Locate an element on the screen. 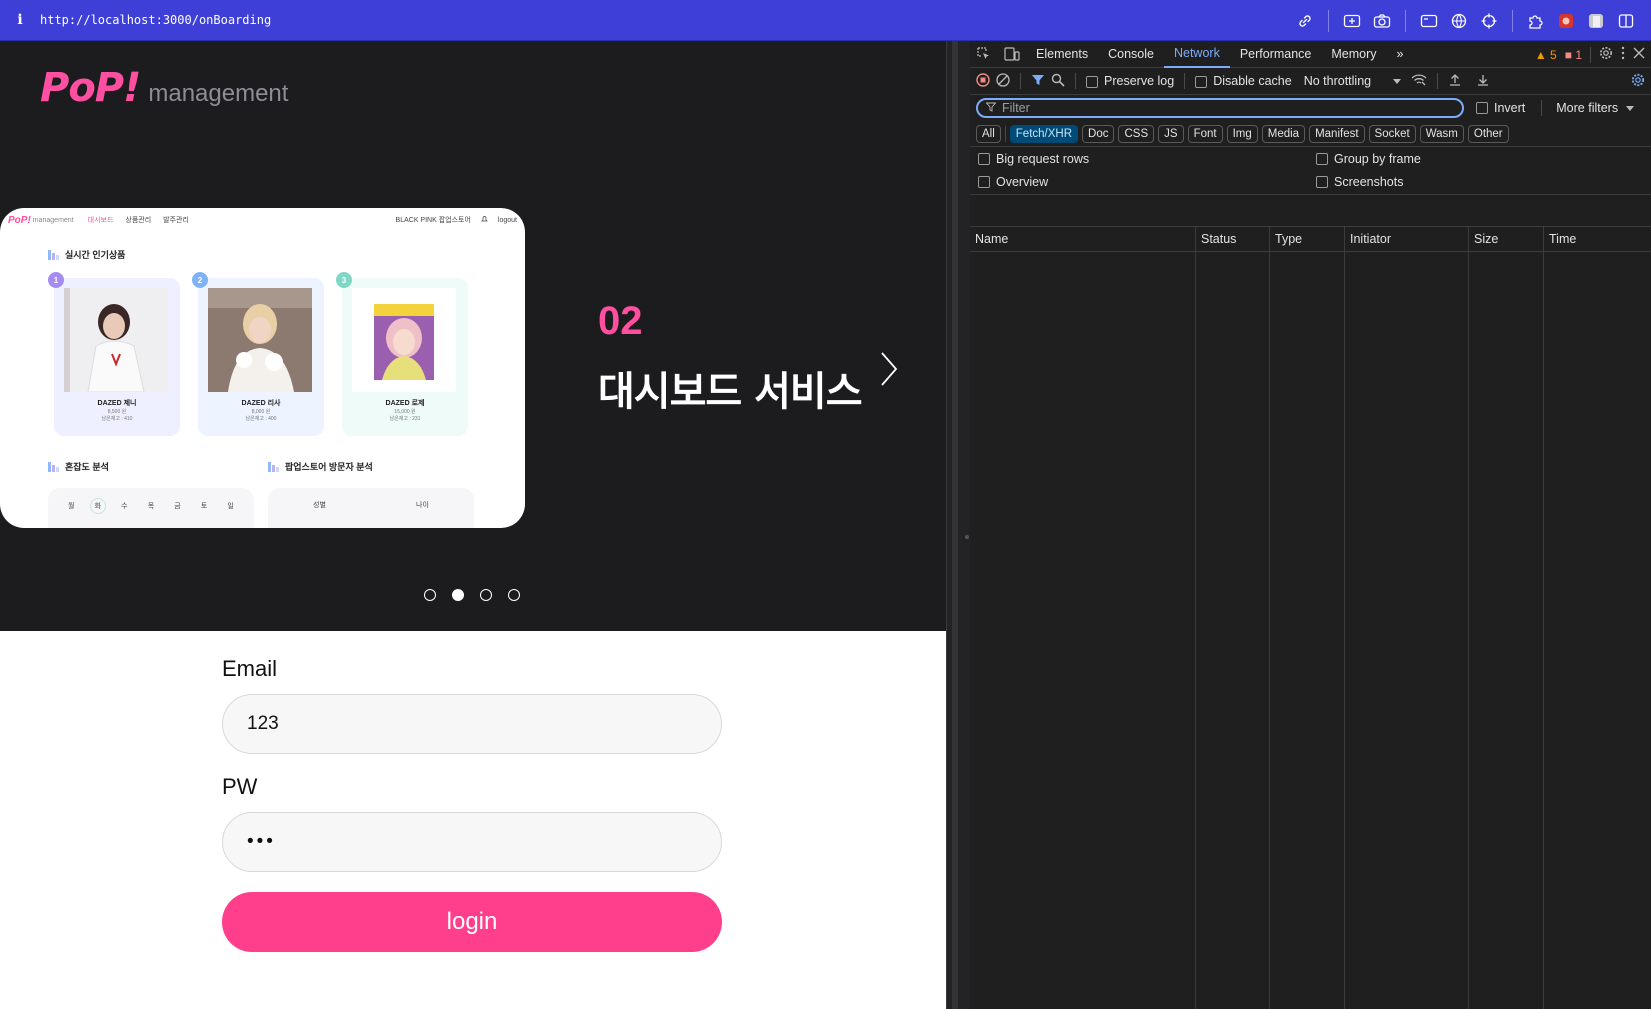 The image size is (1651, 1009). logo-management: management is located at coordinates (218, 93).